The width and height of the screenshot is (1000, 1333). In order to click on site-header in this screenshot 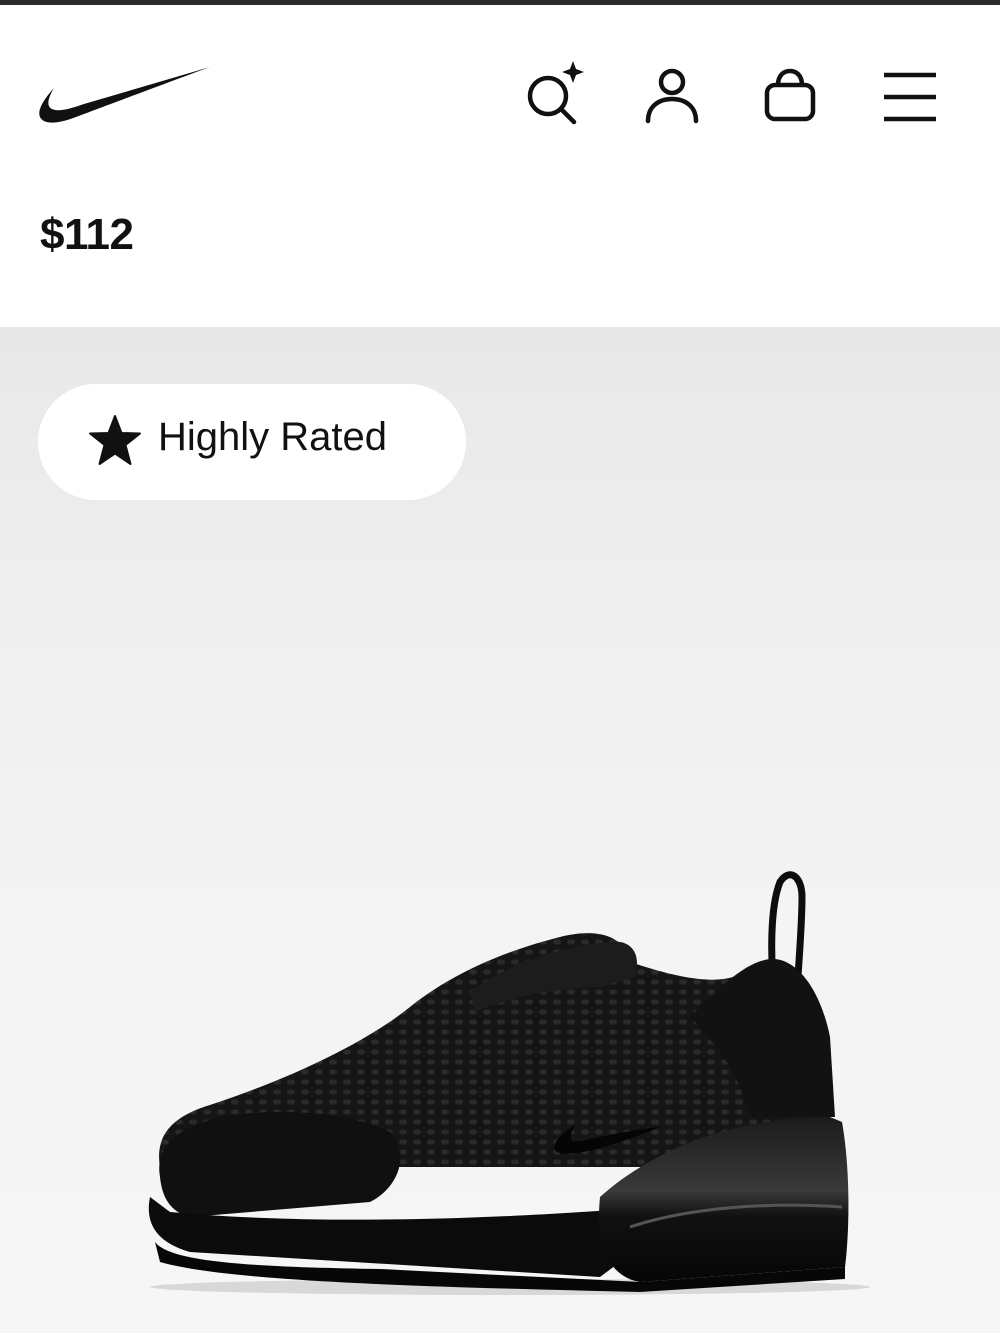, I will do `click(500, 90)`.